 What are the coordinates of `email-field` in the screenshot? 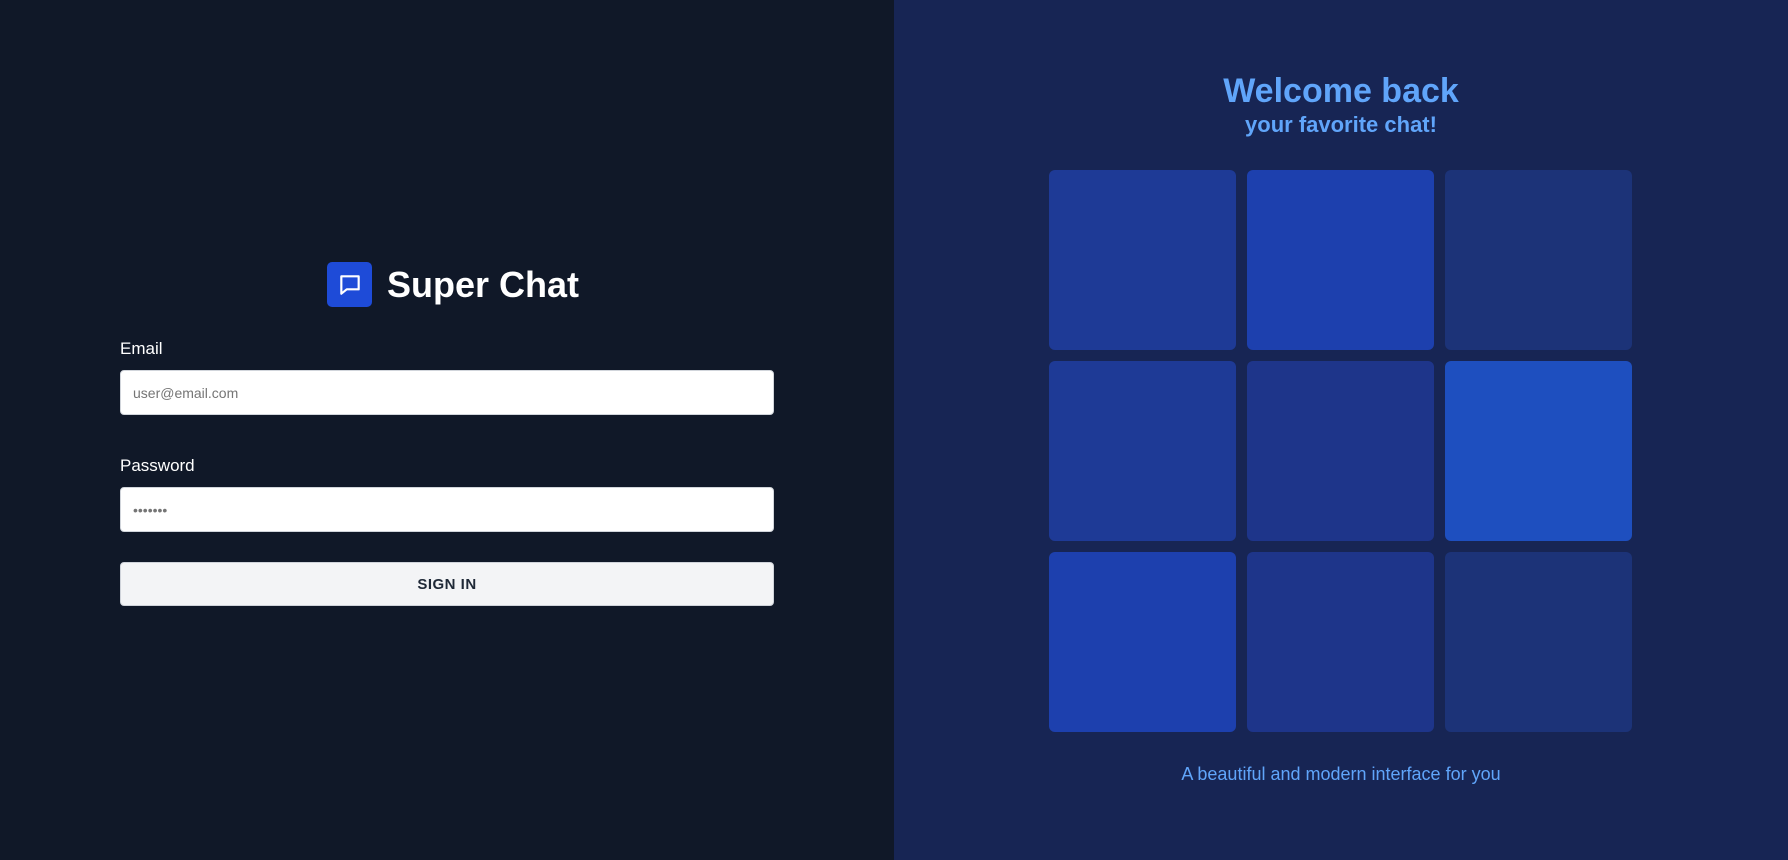 It's located at (447, 392).